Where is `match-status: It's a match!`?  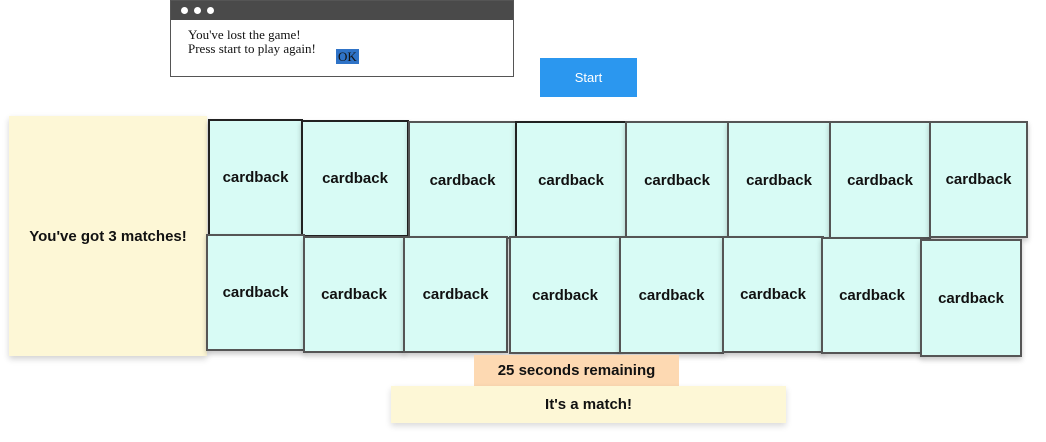 match-status: It's a match! is located at coordinates (588, 404).